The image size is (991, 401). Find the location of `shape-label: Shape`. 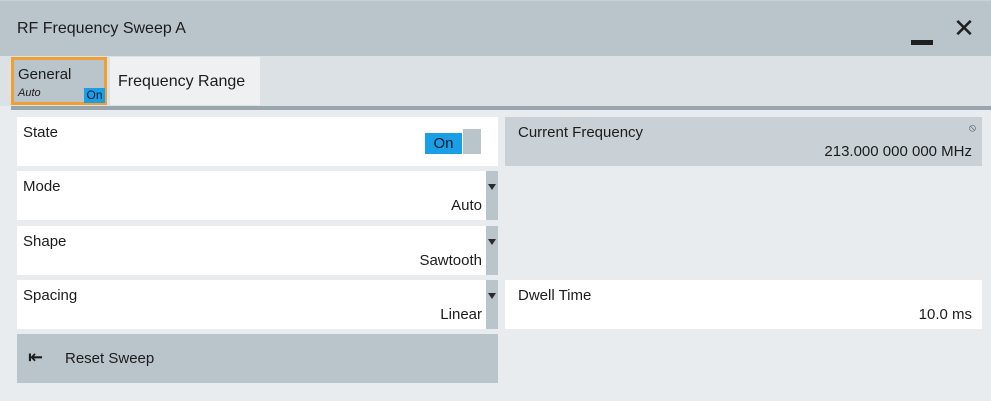

shape-label: Shape is located at coordinates (45, 241).